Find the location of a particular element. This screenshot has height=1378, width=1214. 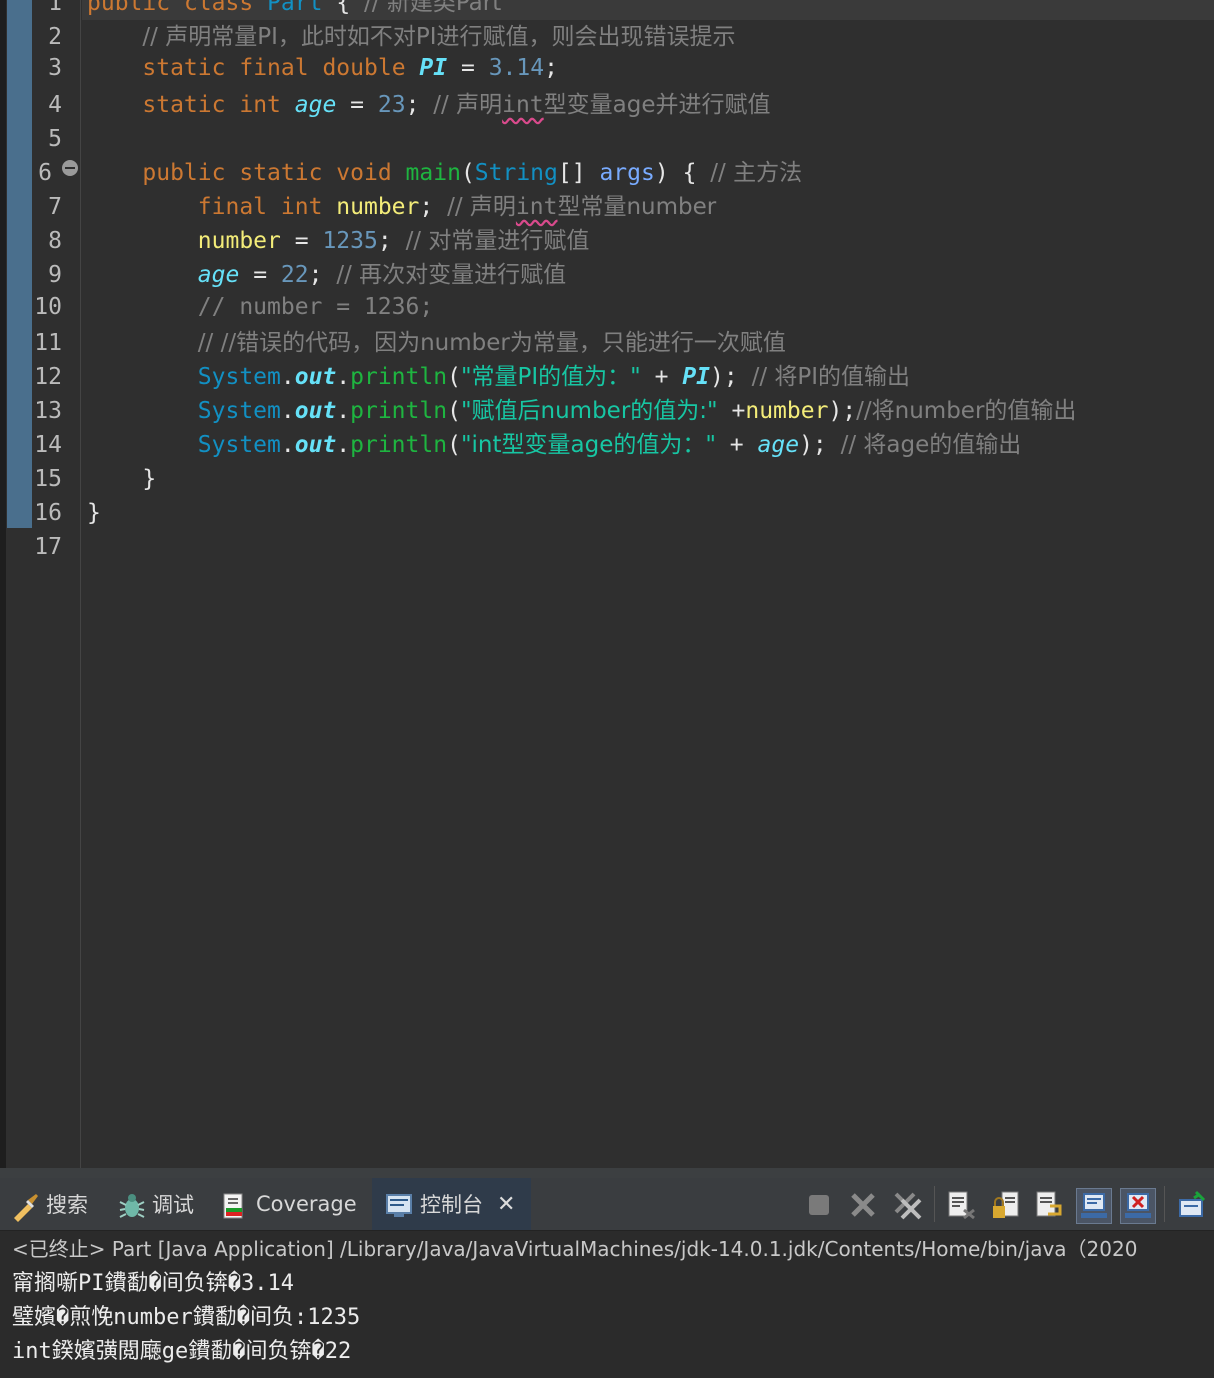

scroll-lock-icon is located at coordinates (1005, 1205).